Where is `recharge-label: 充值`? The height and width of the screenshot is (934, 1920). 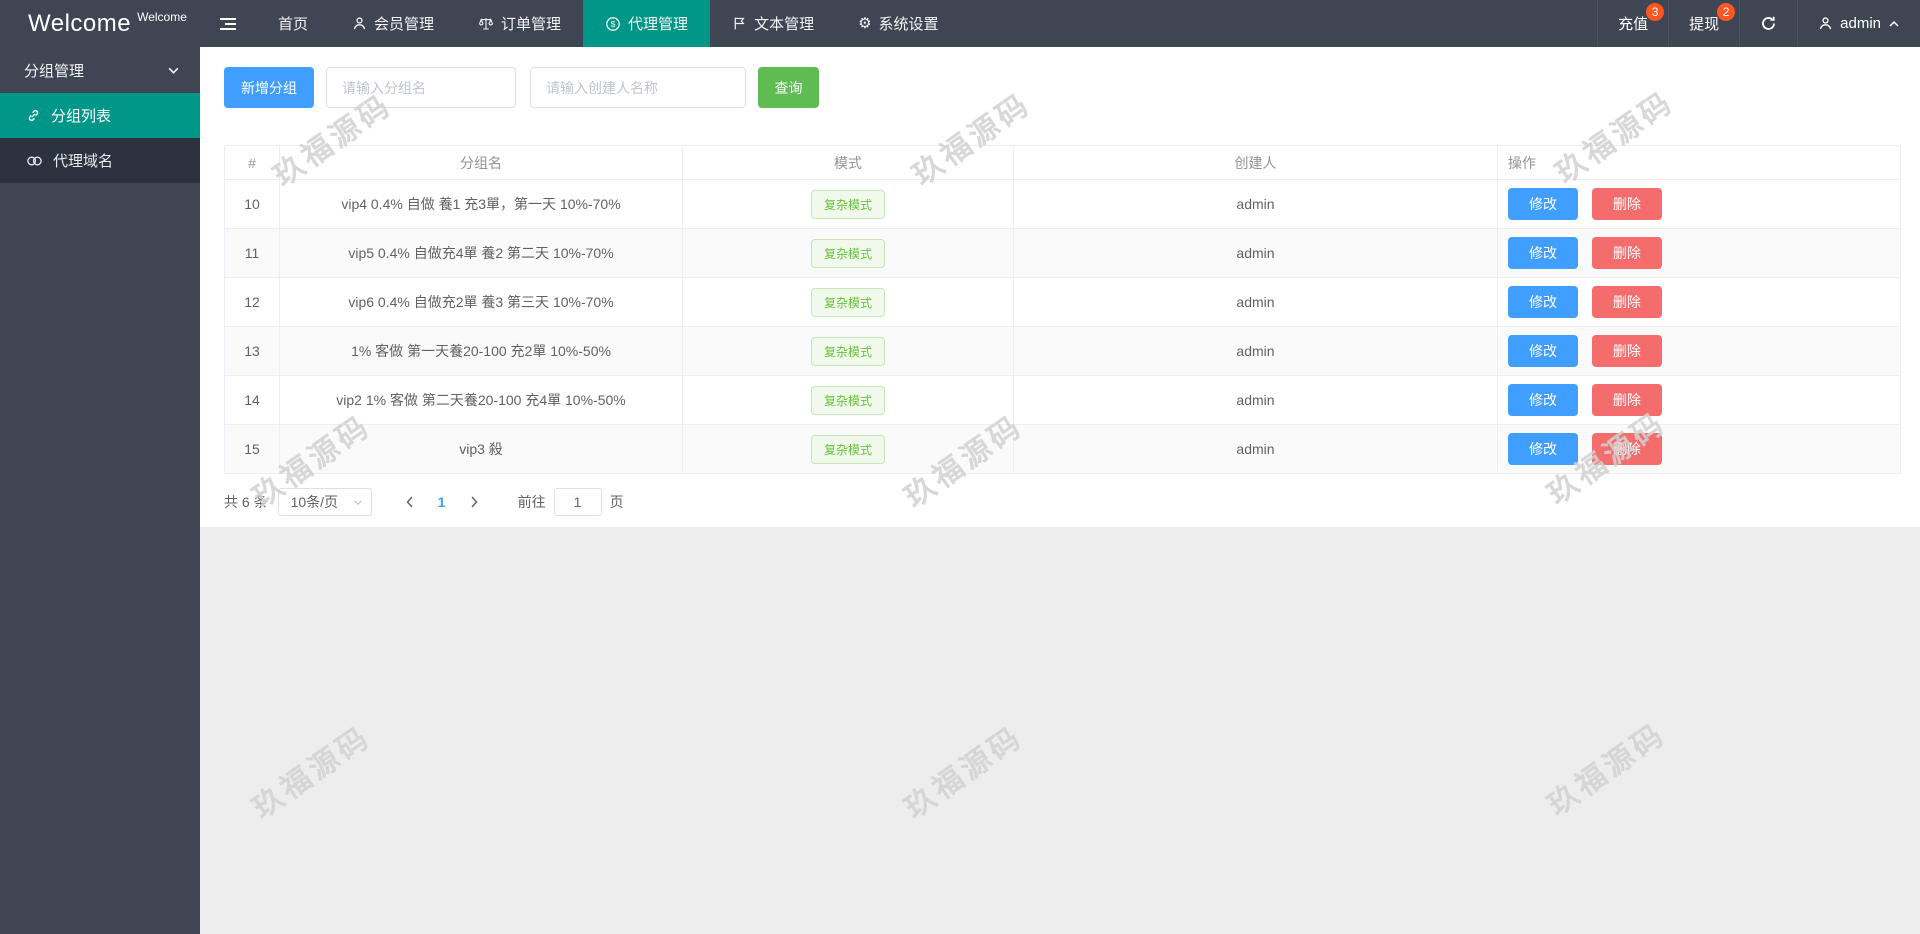 recharge-label: 充值 is located at coordinates (1633, 24).